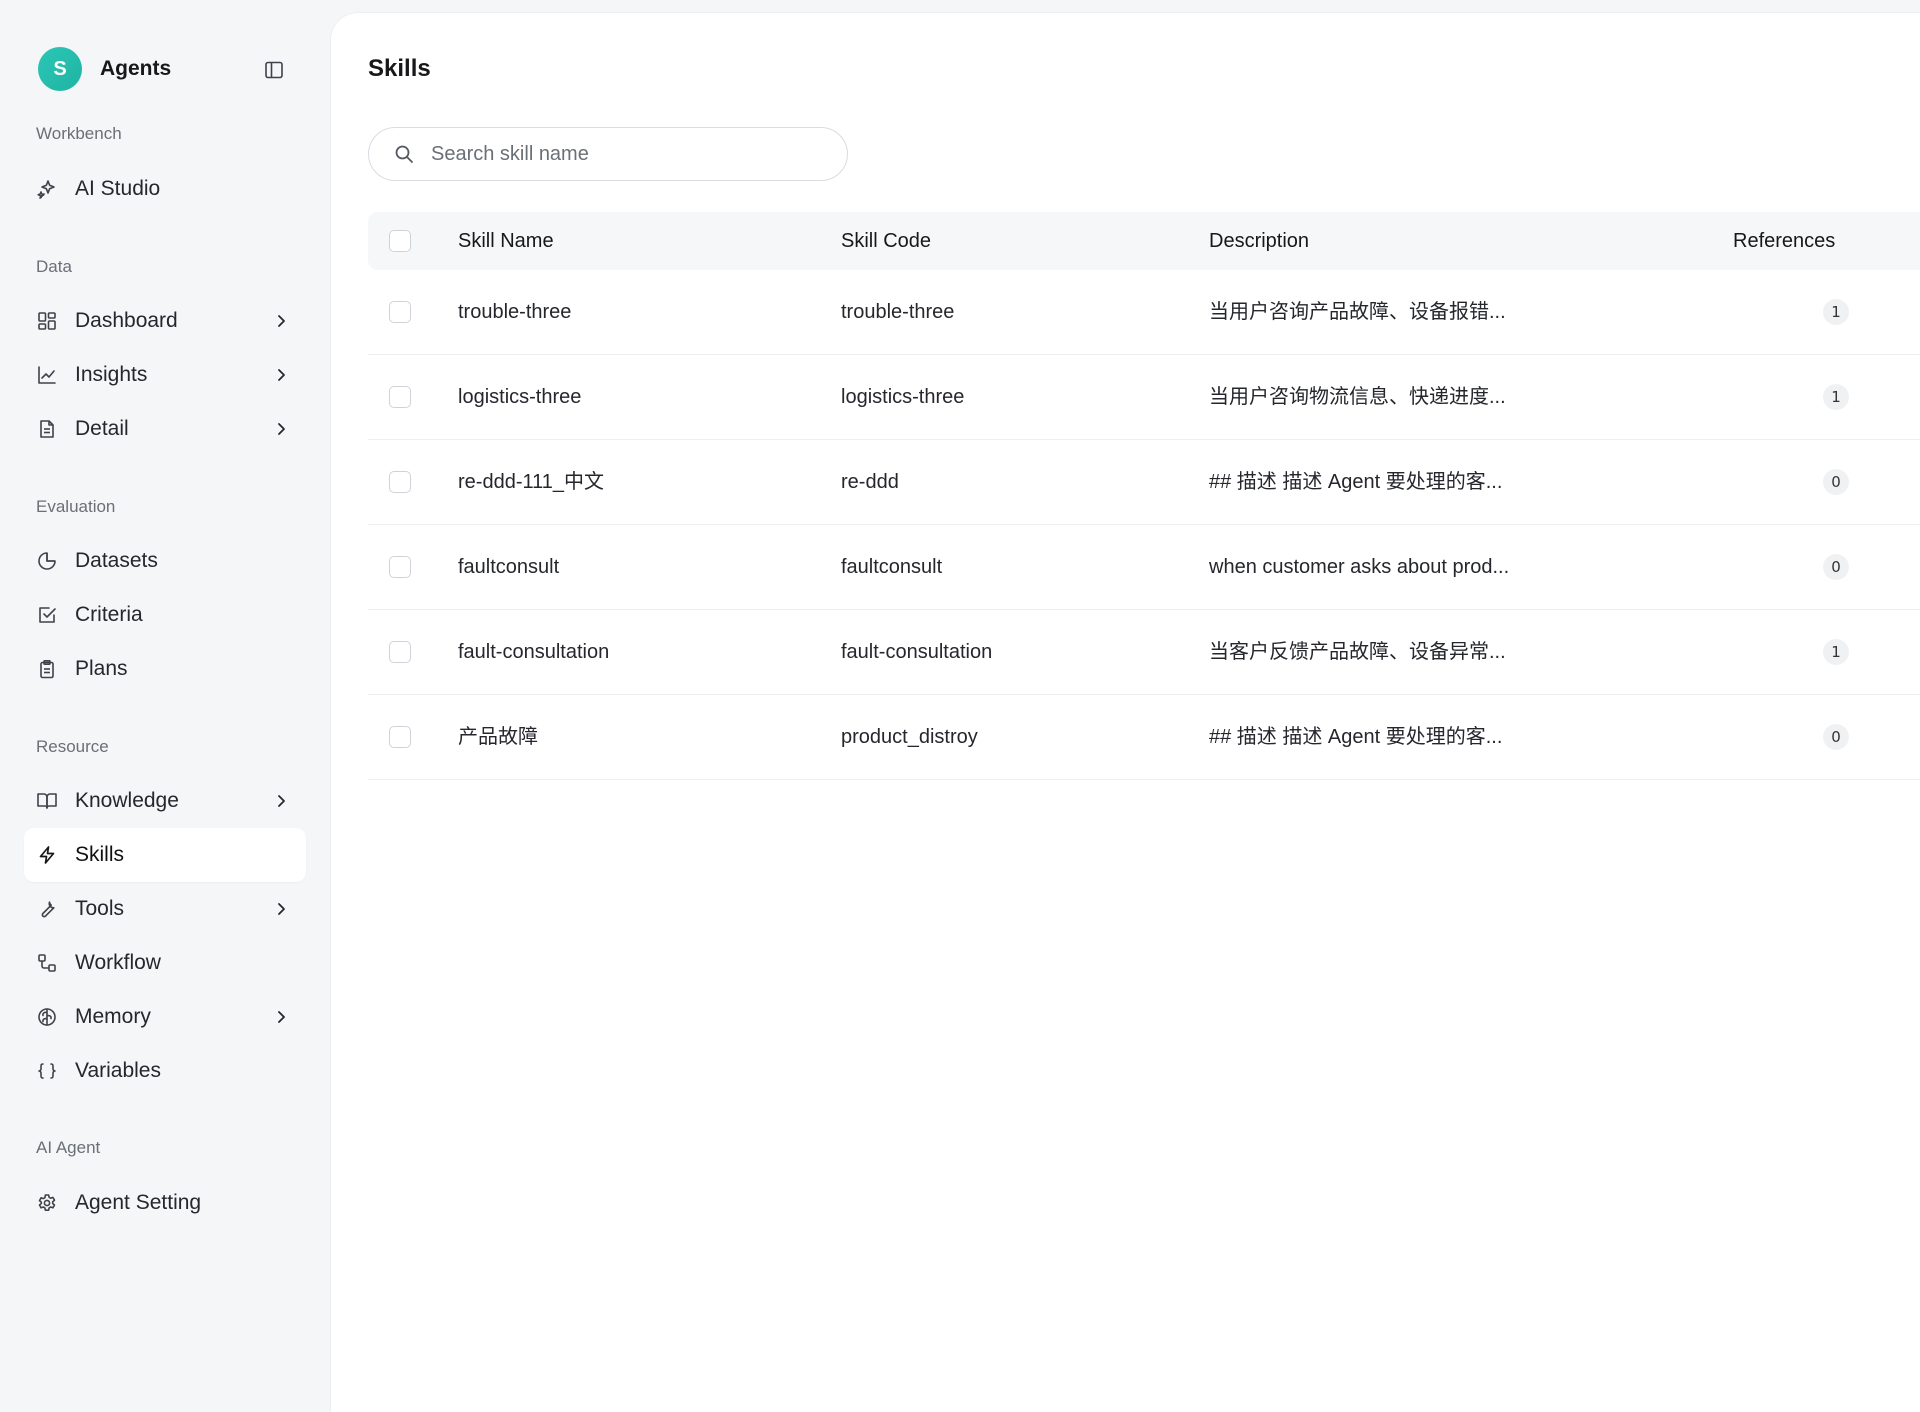 The width and height of the screenshot is (1920, 1412). What do you see at coordinates (47, 669) in the screenshot?
I see `clipboard-icon` at bounding box center [47, 669].